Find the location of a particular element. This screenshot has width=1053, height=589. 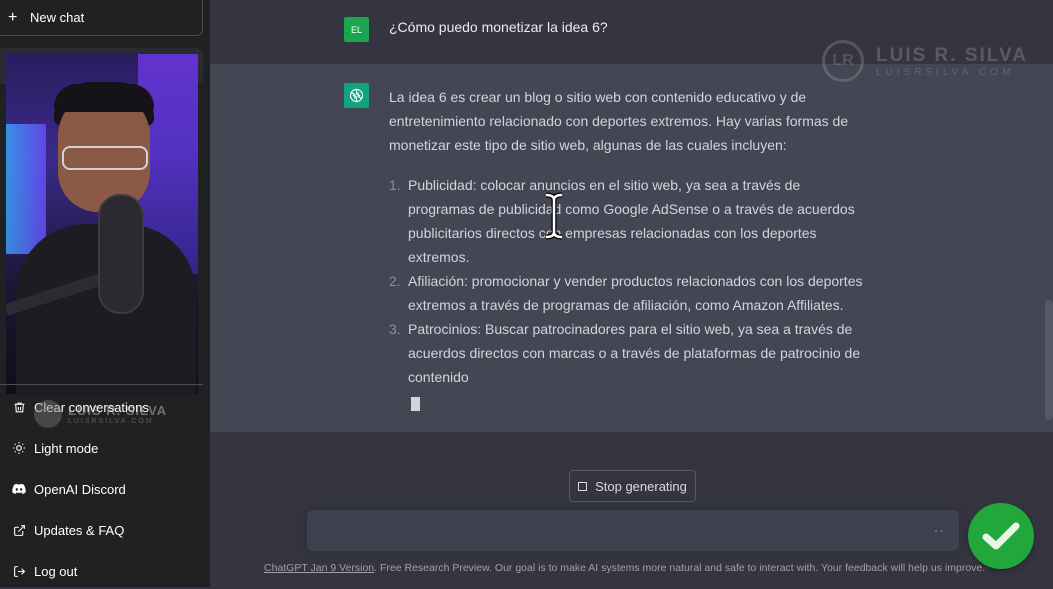

plus-icon: + is located at coordinates (13, 17).